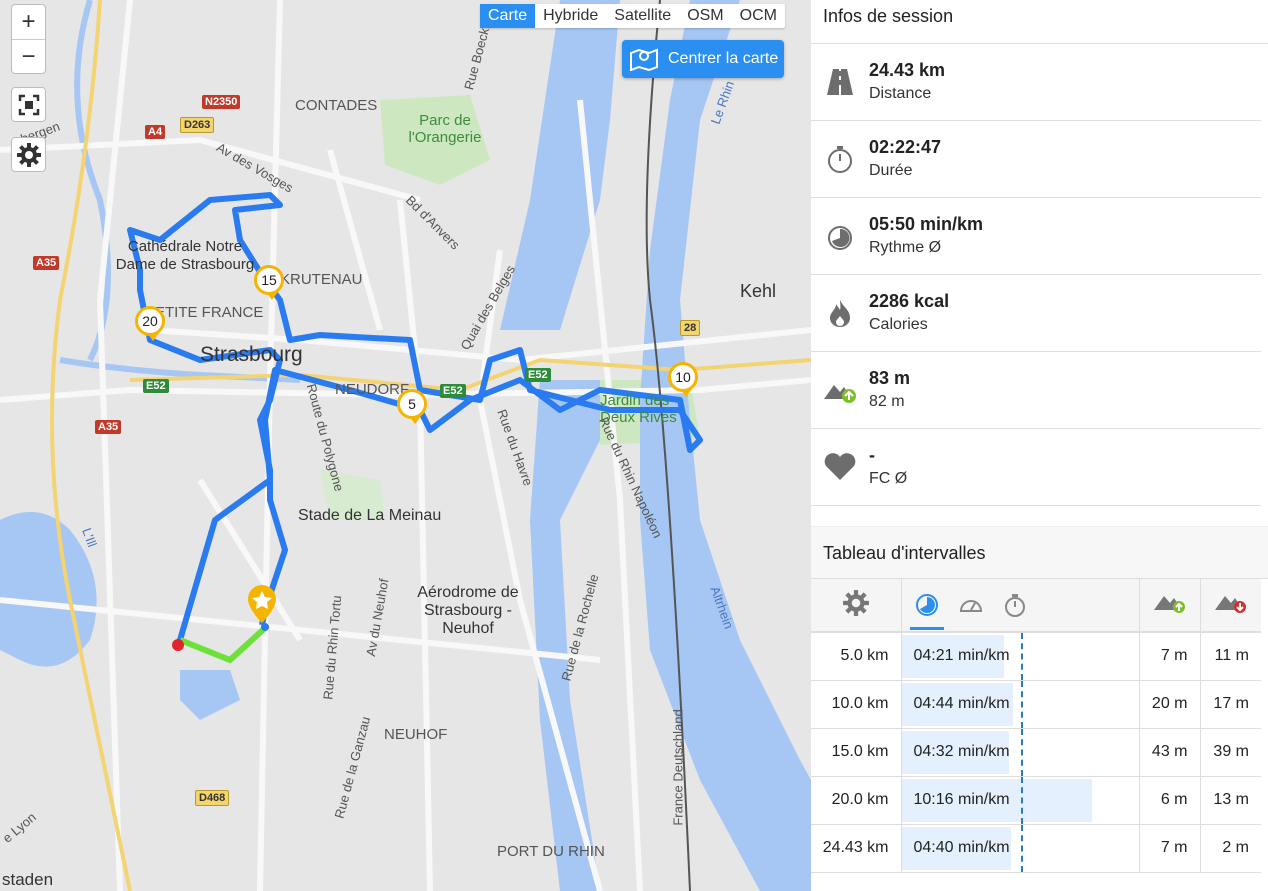  What do you see at coordinates (642, 16) in the screenshot?
I see `layer-tab-satellite: Satellite` at bounding box center [642, 16].